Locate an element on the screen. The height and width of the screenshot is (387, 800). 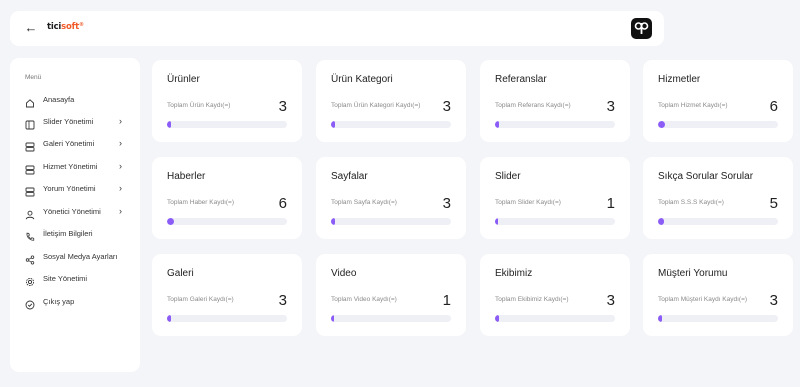
sidebar-item-6: Yönetici Yönetimi › is located at coordinates (75, 212).